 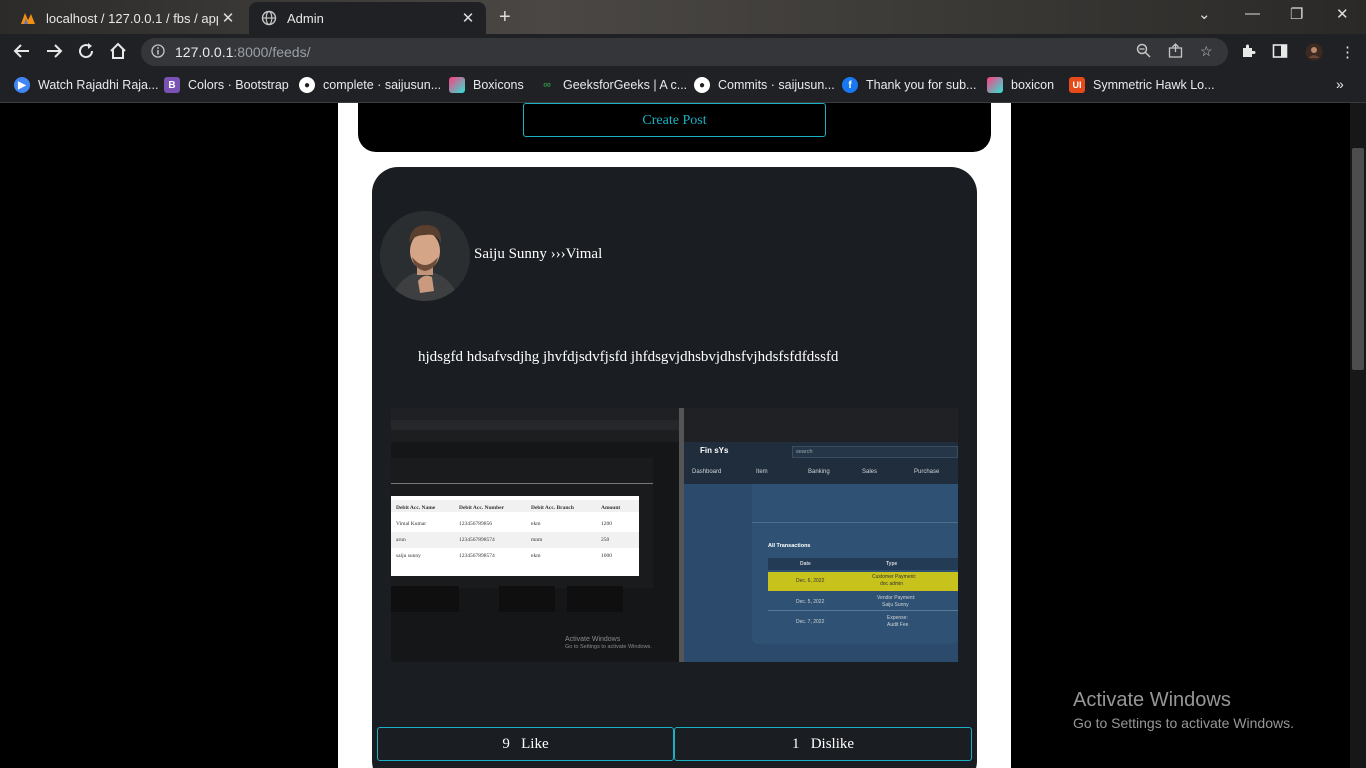 I want to click on image-menu-item: Sales, so click(x=870, y=472).